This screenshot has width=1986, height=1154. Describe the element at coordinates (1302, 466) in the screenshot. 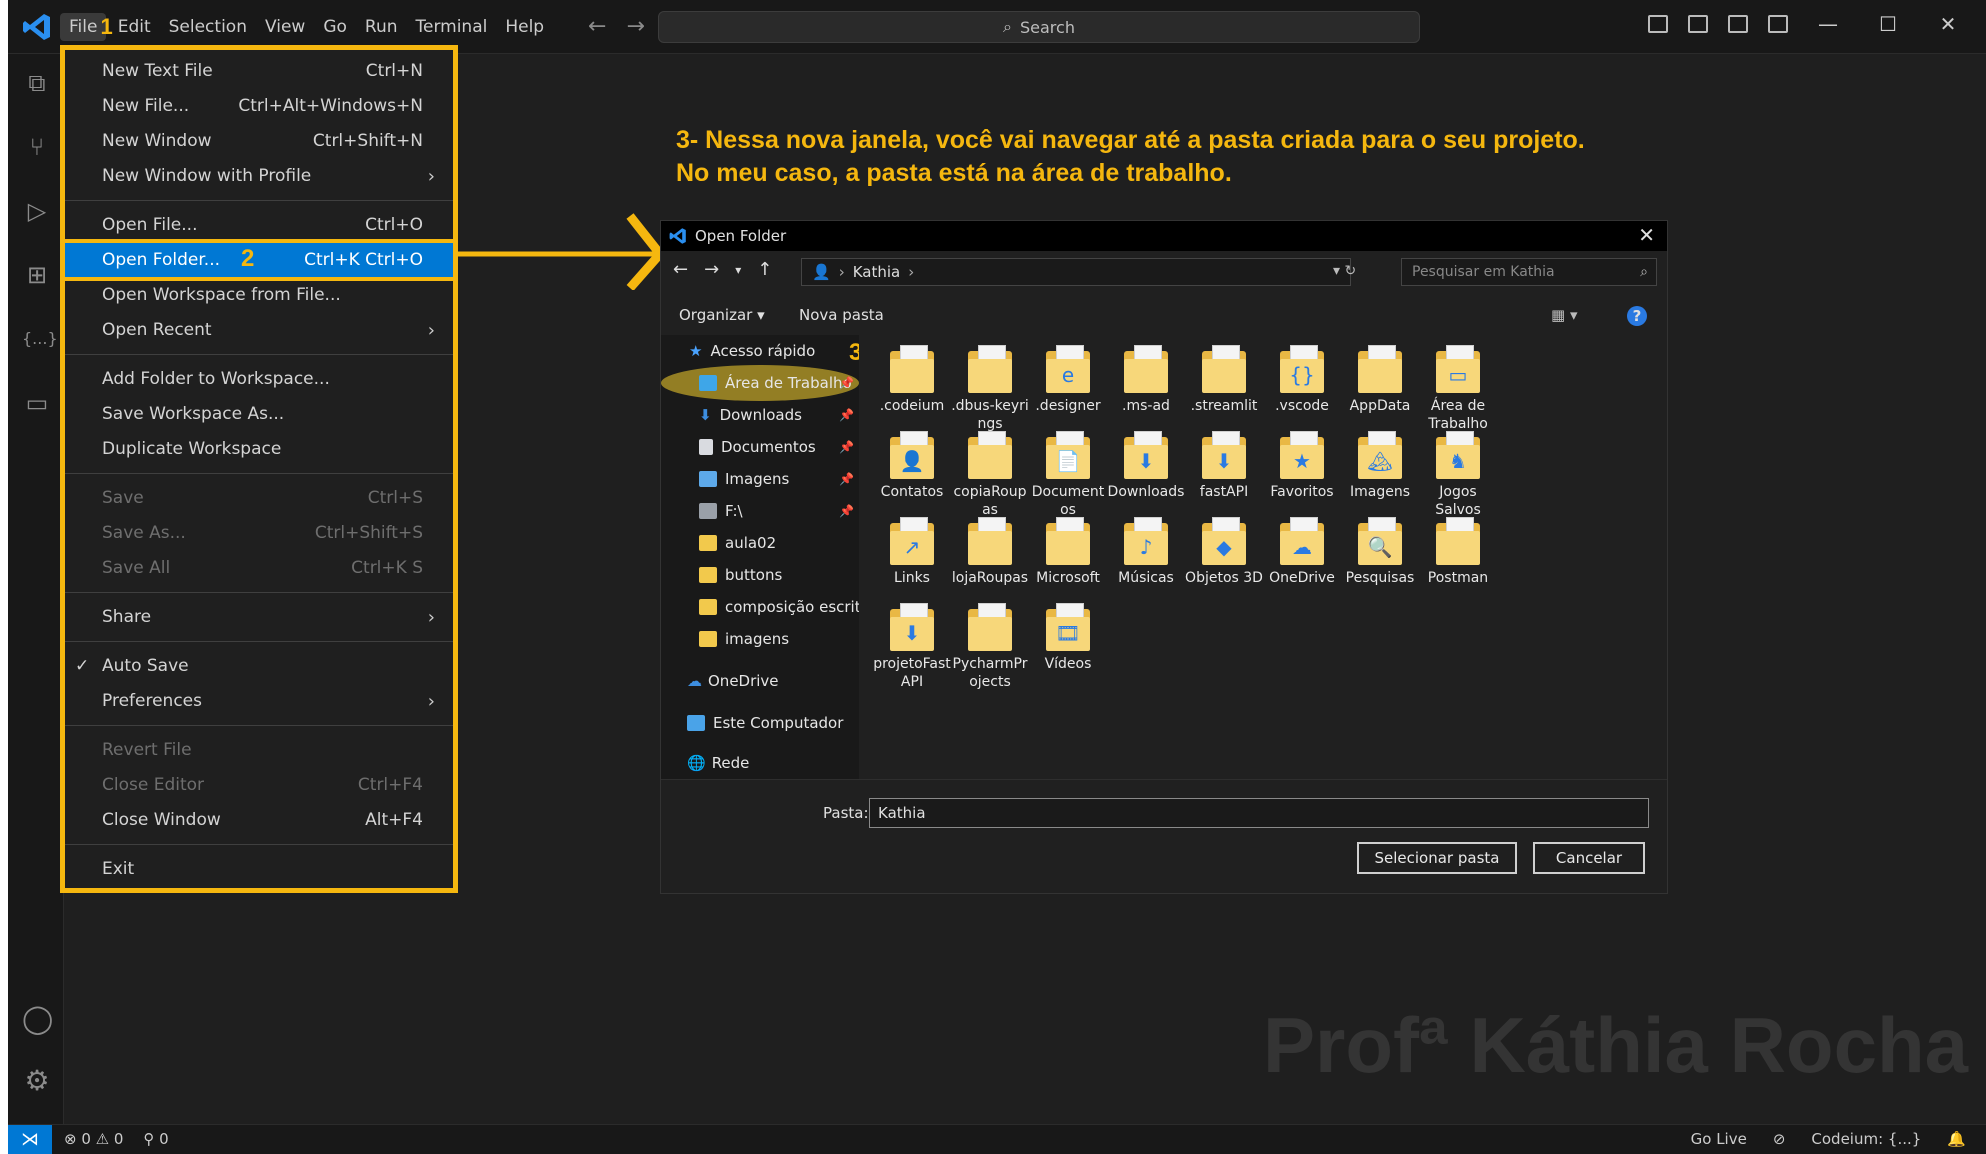

I see `folder-item: ★ Favoritos` at that location.